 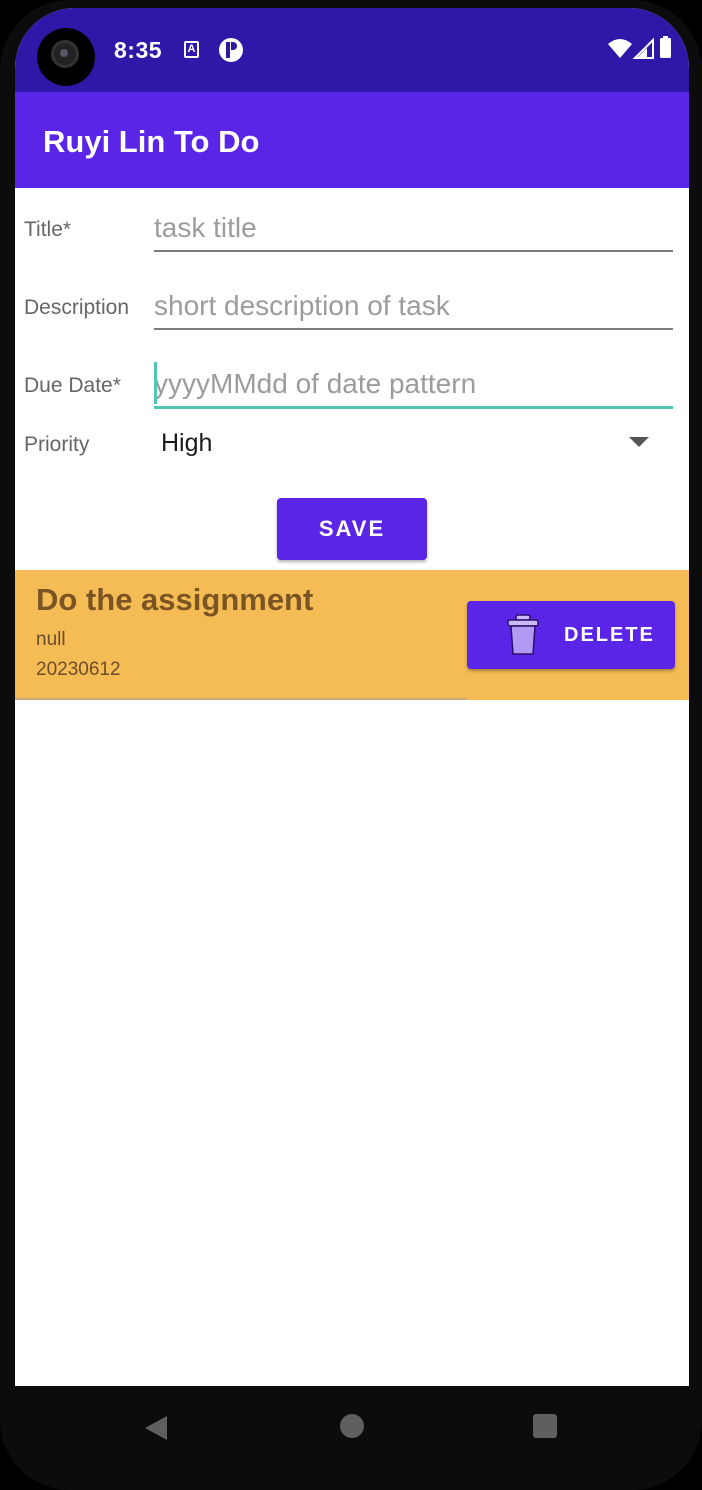 I want to click on task-description: null, so click(x=51, y=639).